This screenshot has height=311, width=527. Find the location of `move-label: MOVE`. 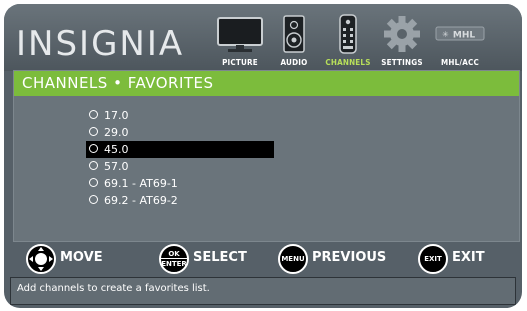

move-label: MOVE is located at coordinates (81, 257).